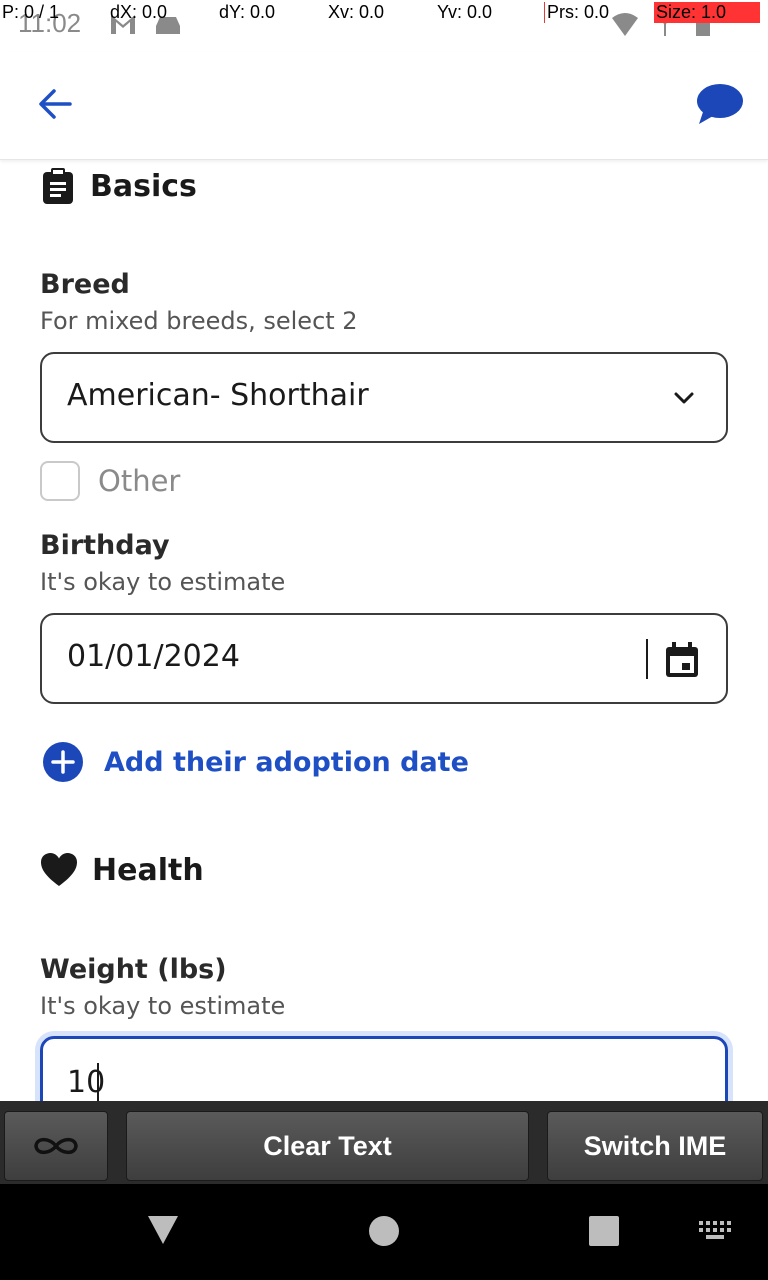  Describe the element at coordinates (86, 1082) in the screenshot. I see `weight-value: 10` at that location.